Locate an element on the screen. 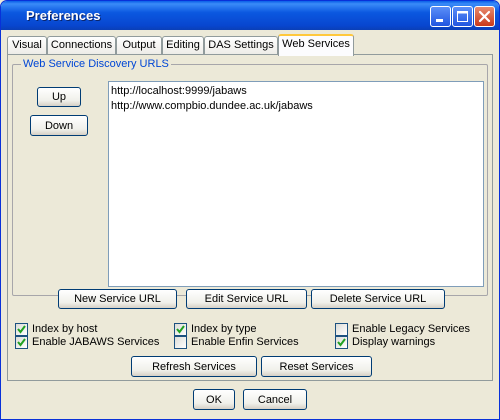 This screenshot has height=420, width=500. index-by-host-label: Index by host is located at coordinates (65, 329).